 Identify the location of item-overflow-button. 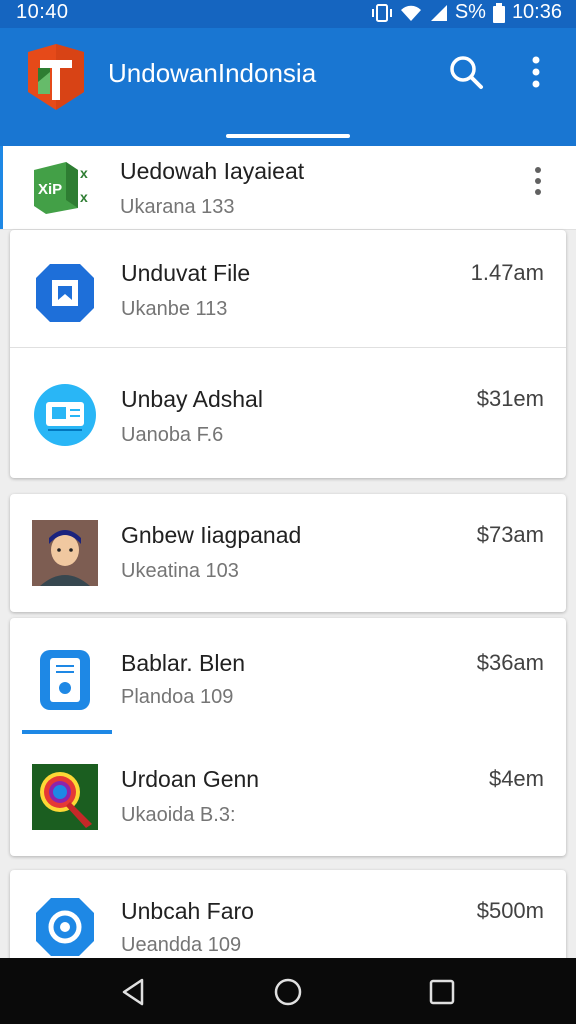
(538, 181).